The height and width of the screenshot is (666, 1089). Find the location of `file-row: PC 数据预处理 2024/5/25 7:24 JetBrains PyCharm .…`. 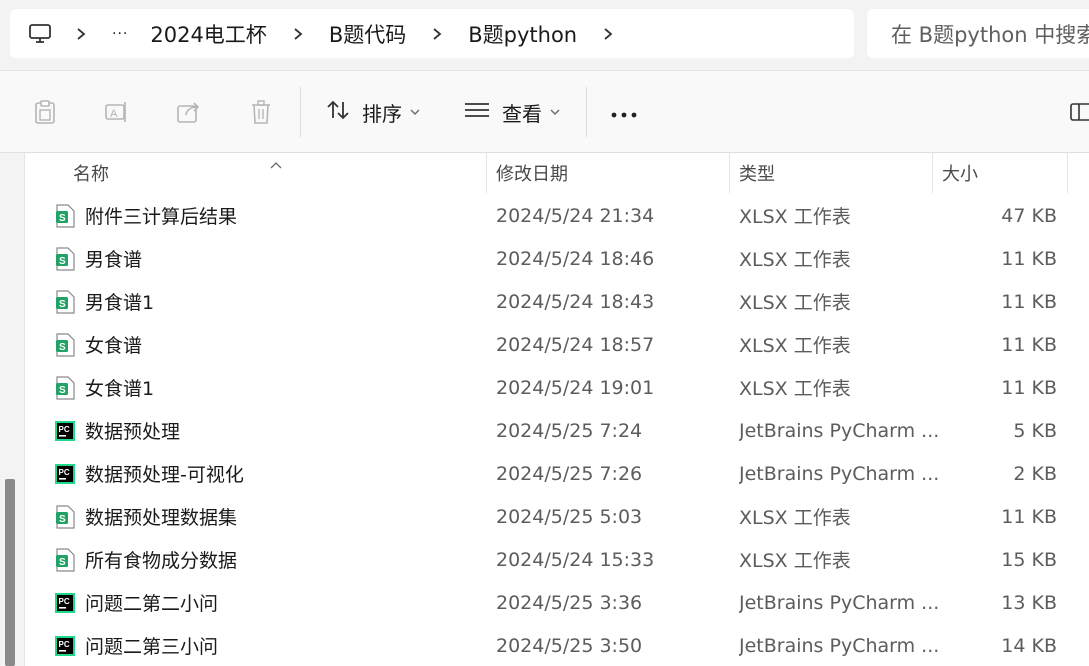

file-row: PC 数据预处理 2024/5/25 7:24 JetBrains PyCharm .… is located at coordinates (557, 430).